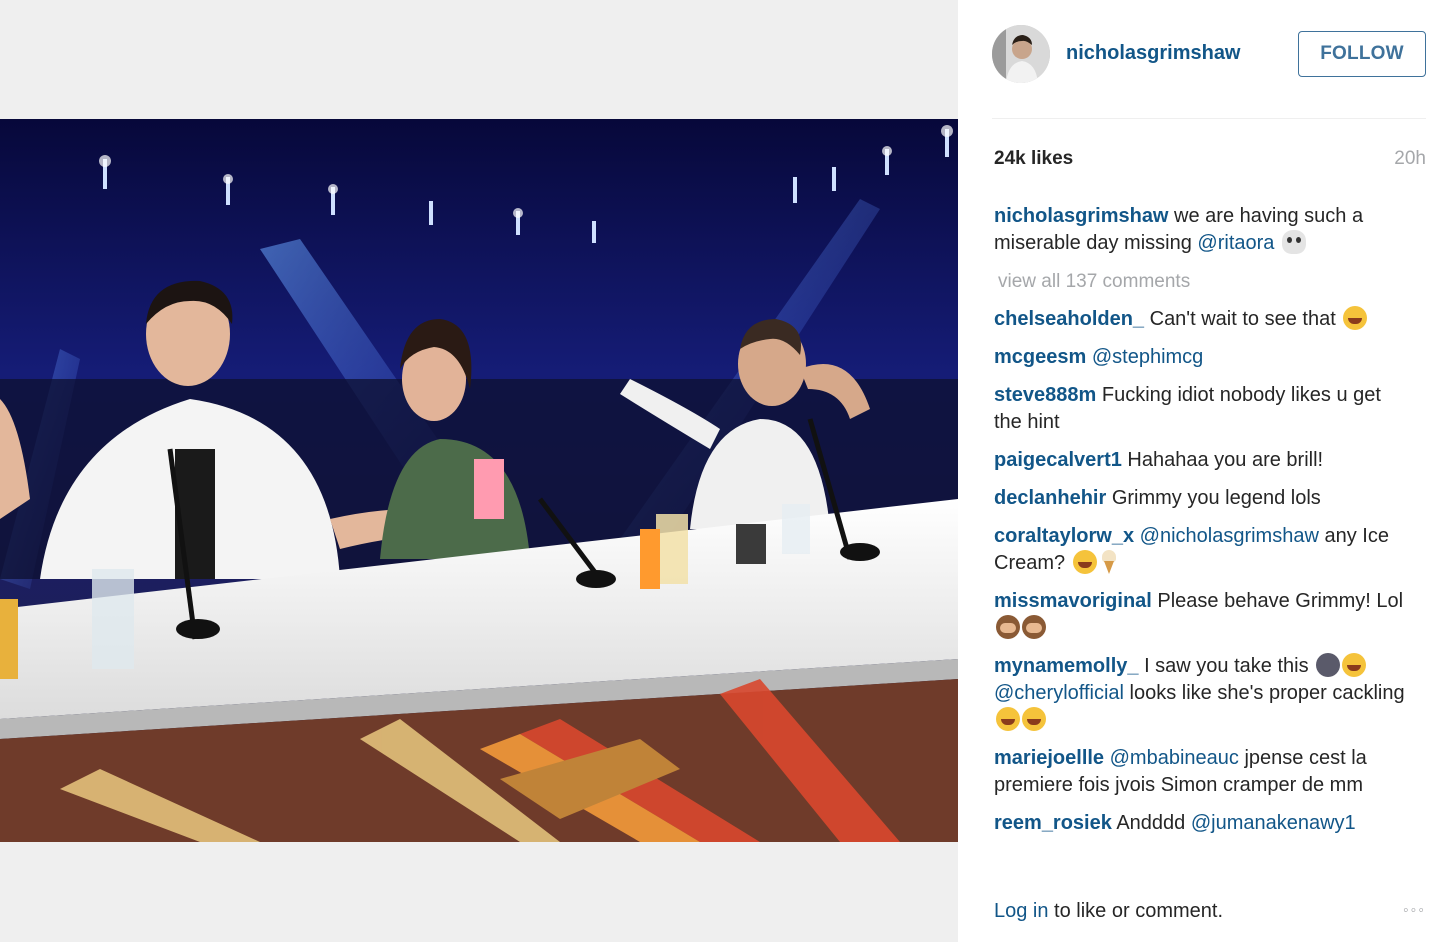 The image size is (1440, 942). I want to click on comment-username: chelseaholden_, so click(1069, 319).